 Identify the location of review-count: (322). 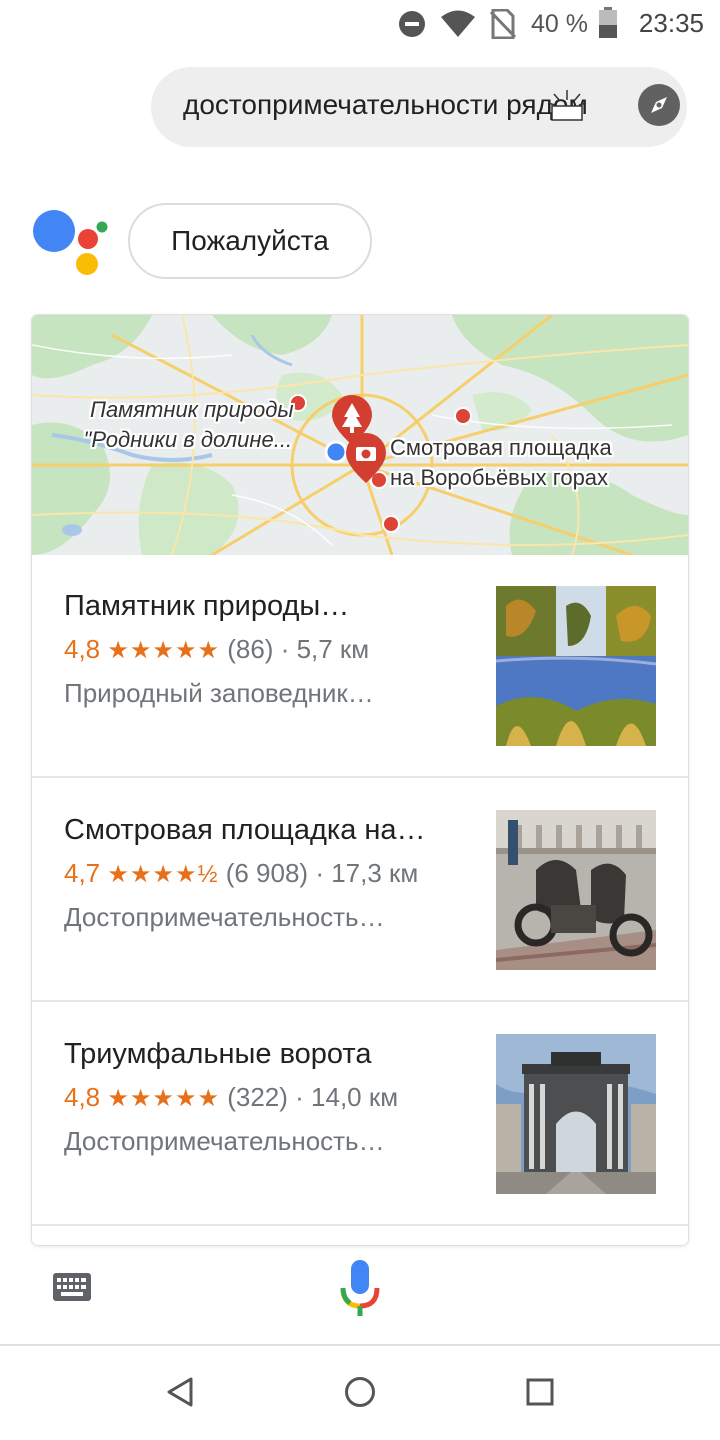
(257, 1097).